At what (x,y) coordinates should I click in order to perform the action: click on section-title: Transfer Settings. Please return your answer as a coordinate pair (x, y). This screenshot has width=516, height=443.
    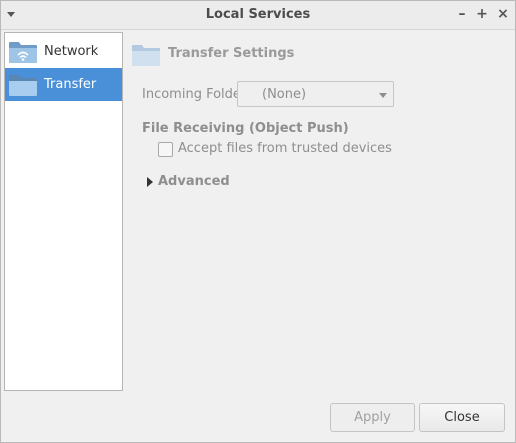
    Looking at the image, I should click on (231, 53).